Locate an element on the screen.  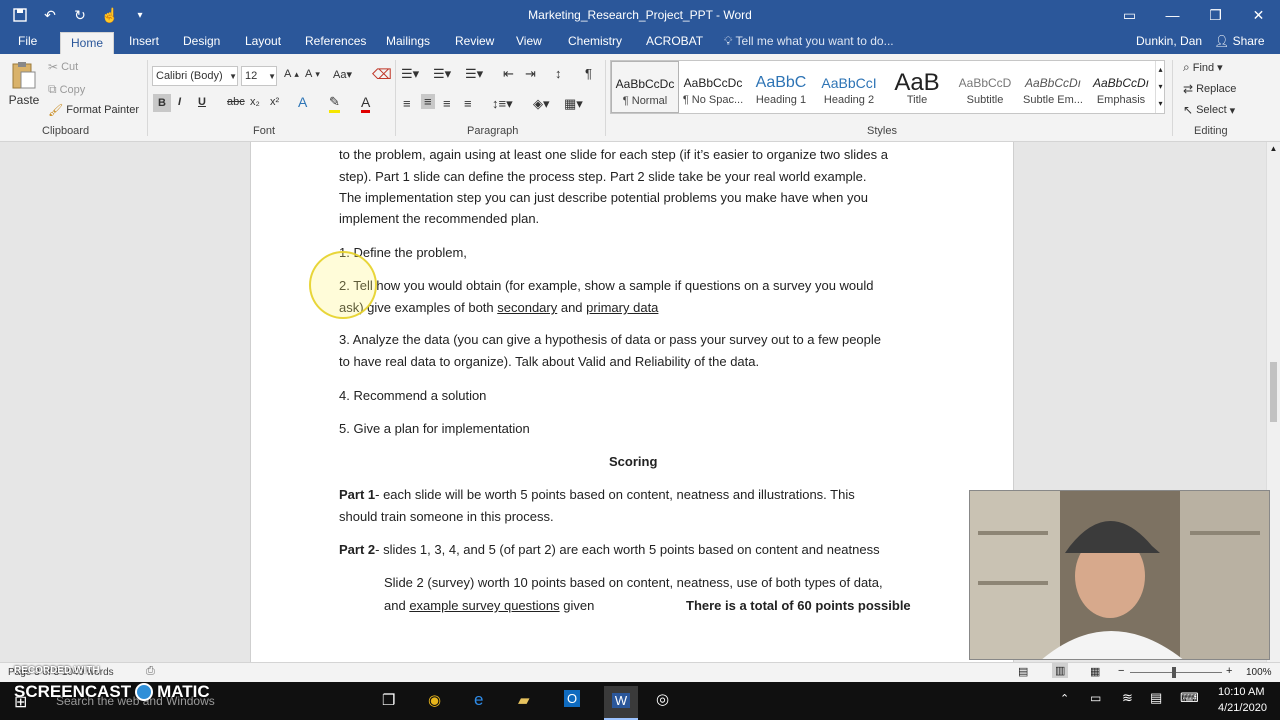
replace-button: ⇄ Replace is located at coordinates (1209, 89).